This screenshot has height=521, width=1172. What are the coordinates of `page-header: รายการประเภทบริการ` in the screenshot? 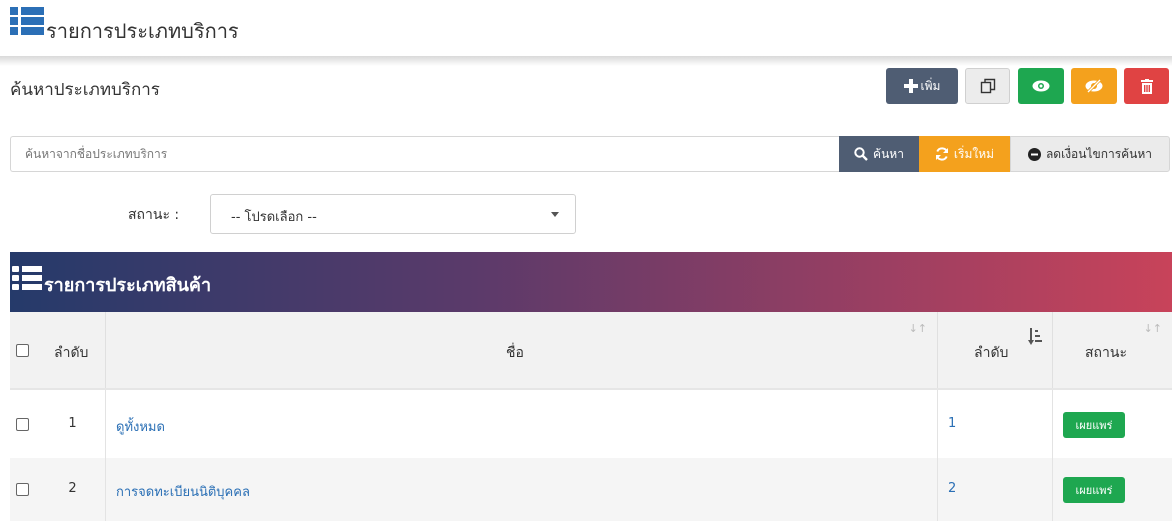 It's located at (586, 28).